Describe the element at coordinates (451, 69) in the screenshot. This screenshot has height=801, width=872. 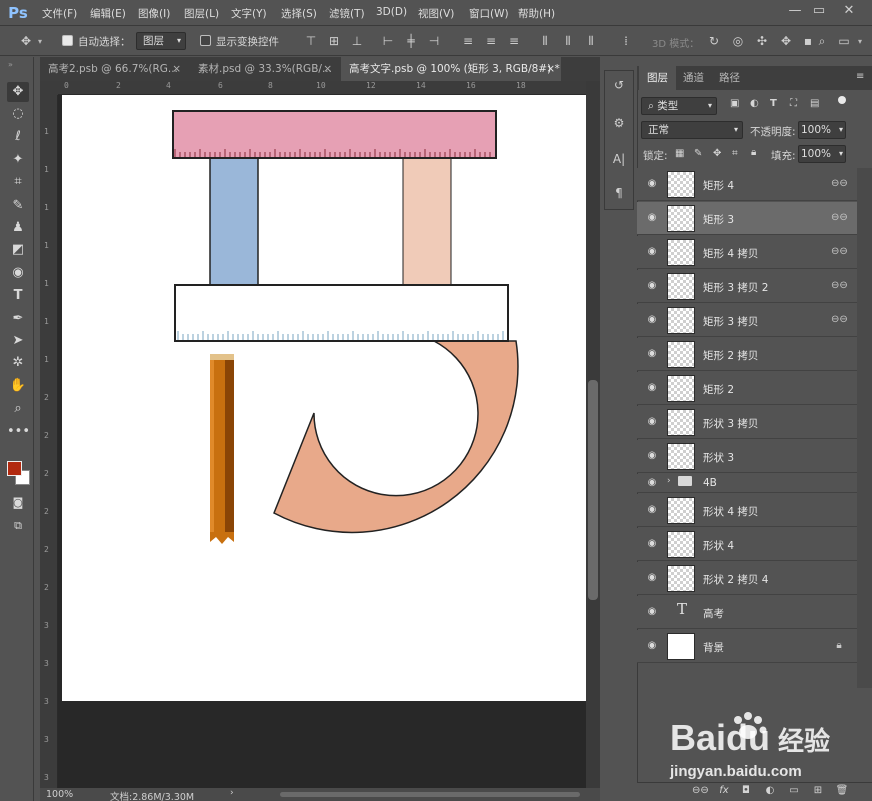
I see `tab-gaokao-text: 高考文字.psb @ 100% (矩形 3, RGB/8#) * ×` at that location.